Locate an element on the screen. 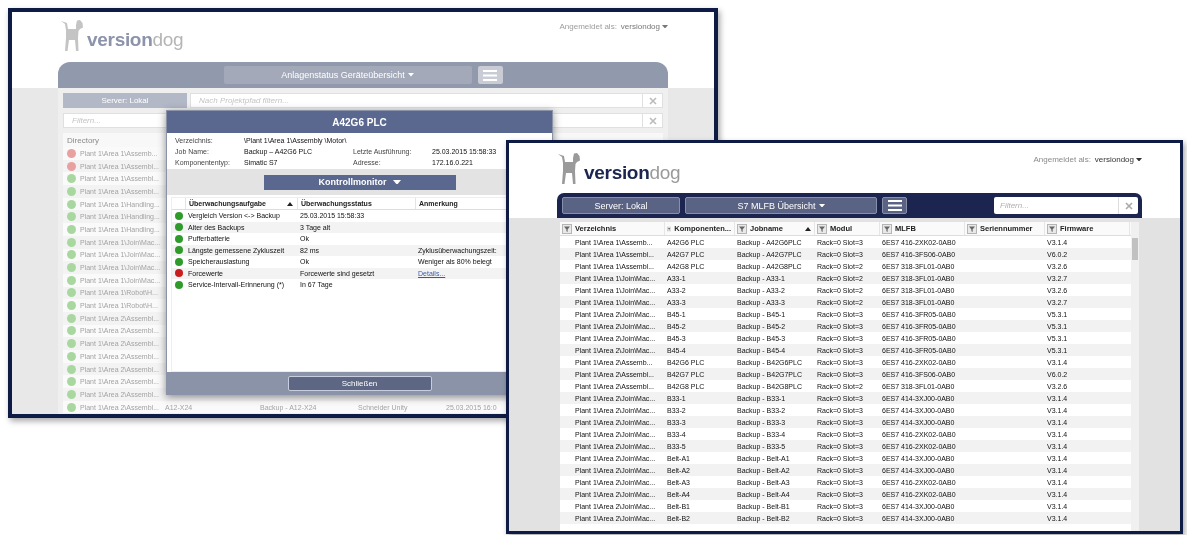  server-button: Server: Lokal is located at coordinates (621, 205).